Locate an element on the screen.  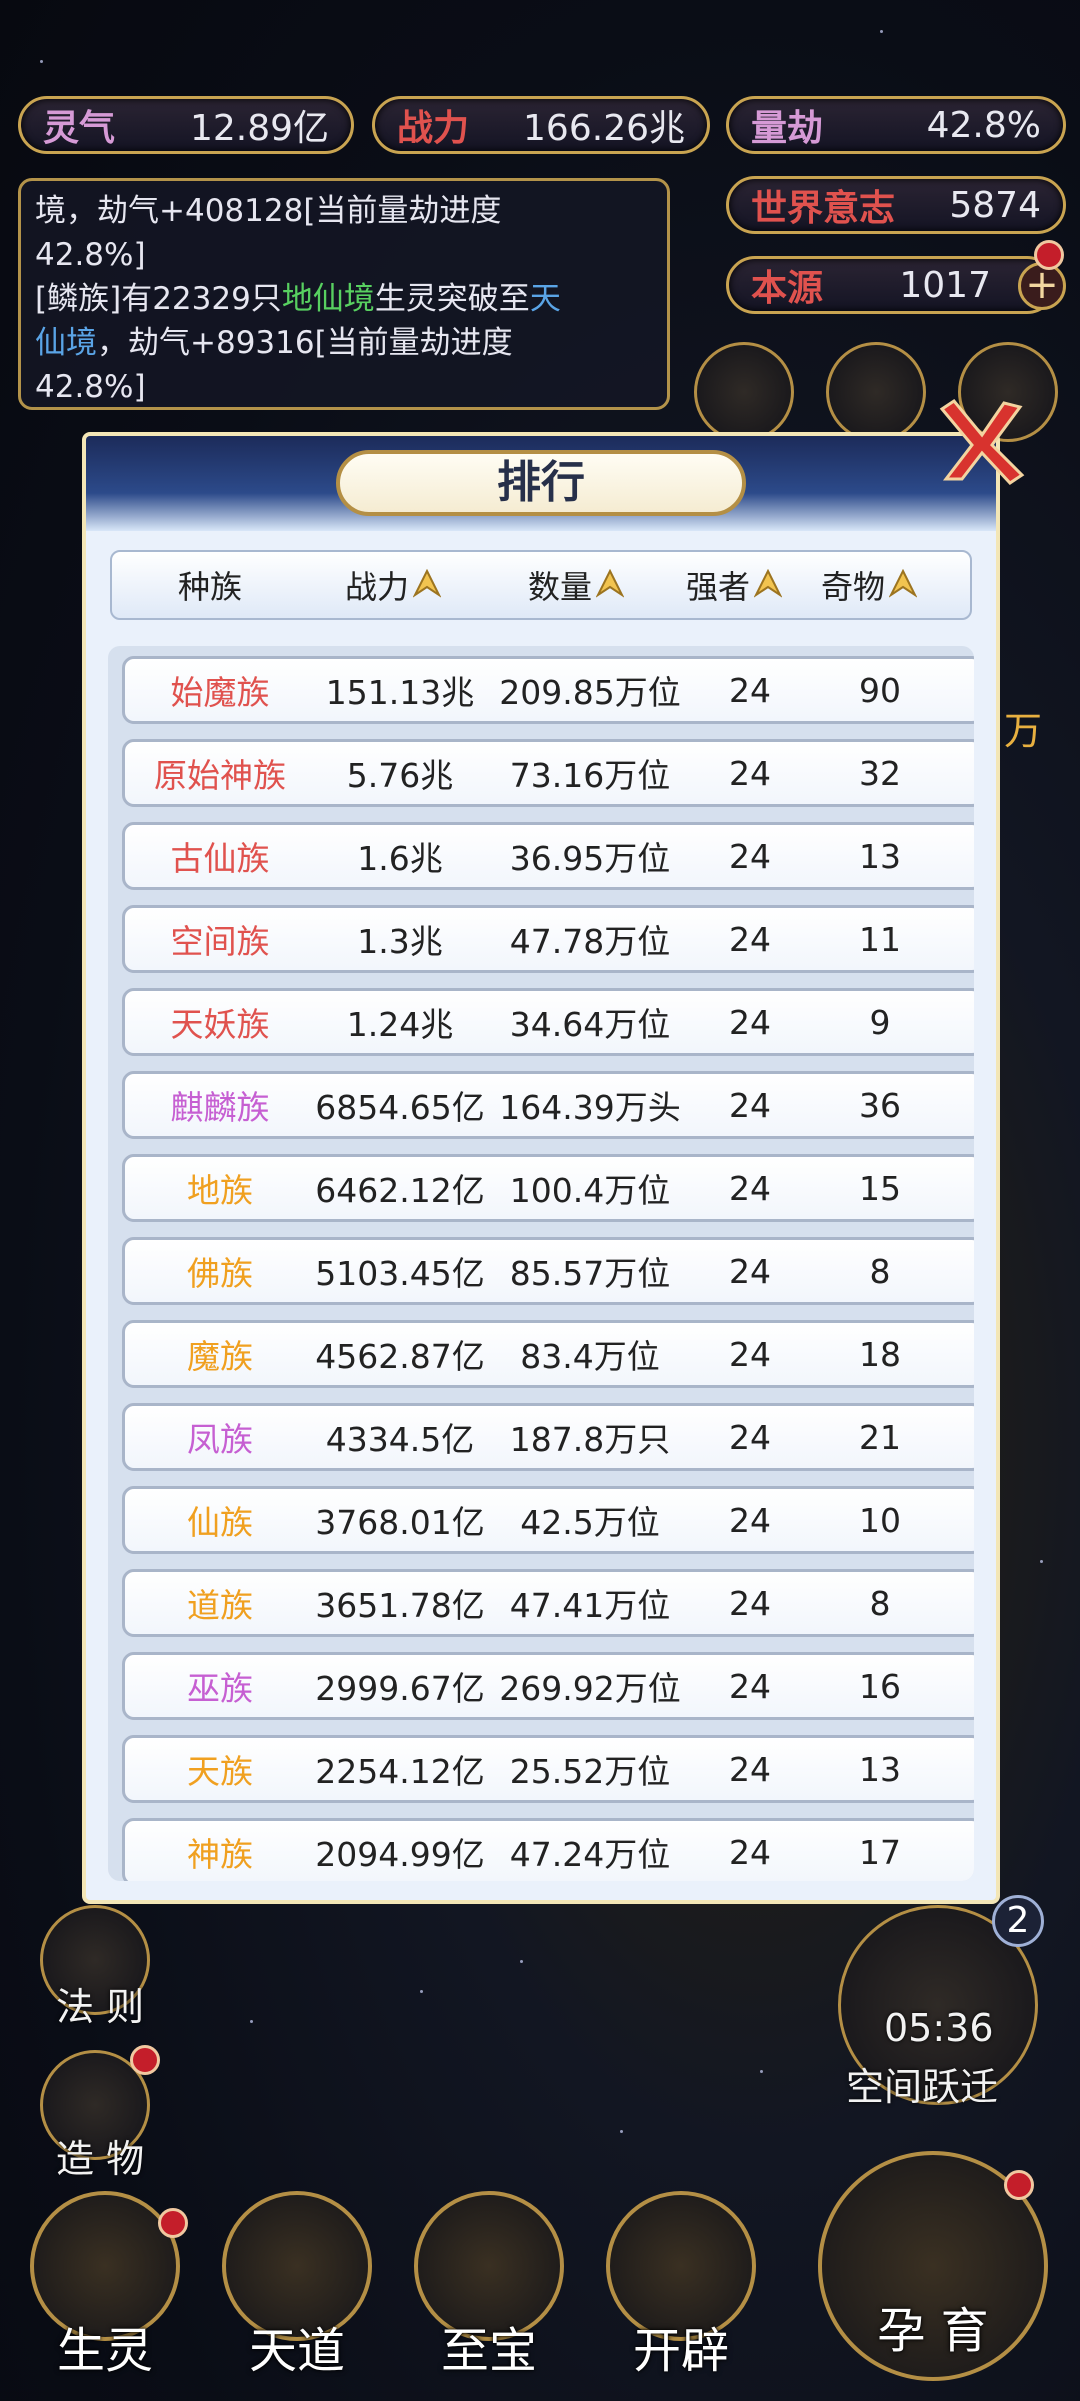
header-race: 种族 is located at coordinates (210, 585).